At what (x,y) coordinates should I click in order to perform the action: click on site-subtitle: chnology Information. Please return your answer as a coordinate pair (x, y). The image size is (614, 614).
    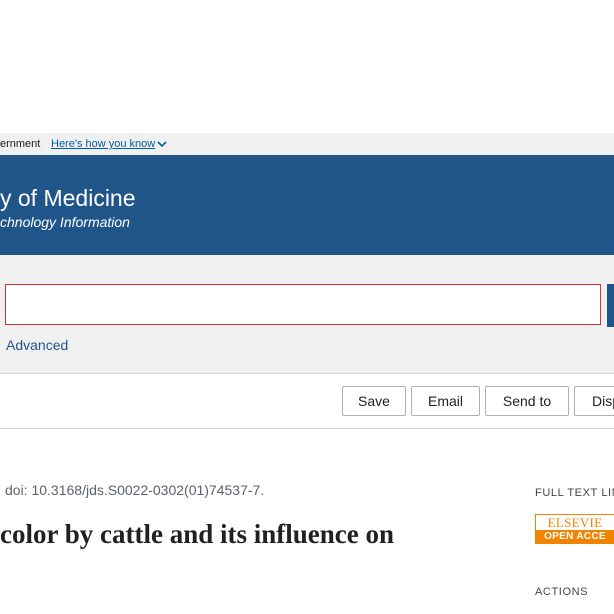
    Looking at the image, I should click on (65, 222).